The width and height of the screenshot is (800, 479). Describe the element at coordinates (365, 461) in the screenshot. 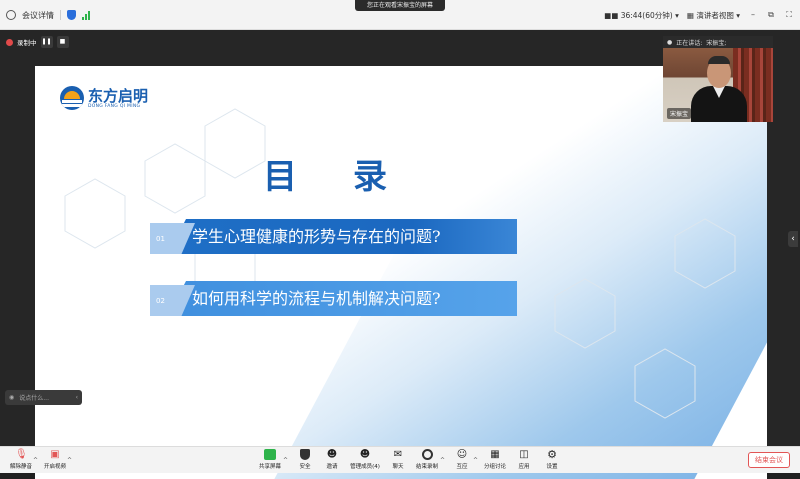

I see `participants-button: ☻ 管理成员(4)` at that location.